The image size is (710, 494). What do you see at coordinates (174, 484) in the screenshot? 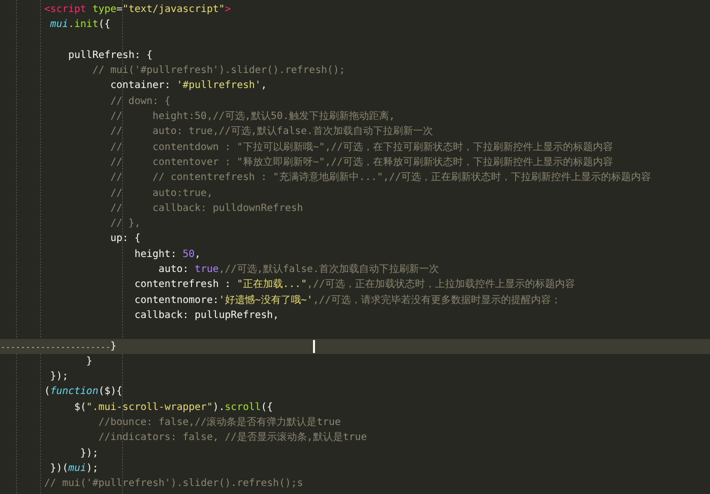
I see `code-line: // mui('#pullrefresh').slider().refresh();s` at bounding box center [174, 484].